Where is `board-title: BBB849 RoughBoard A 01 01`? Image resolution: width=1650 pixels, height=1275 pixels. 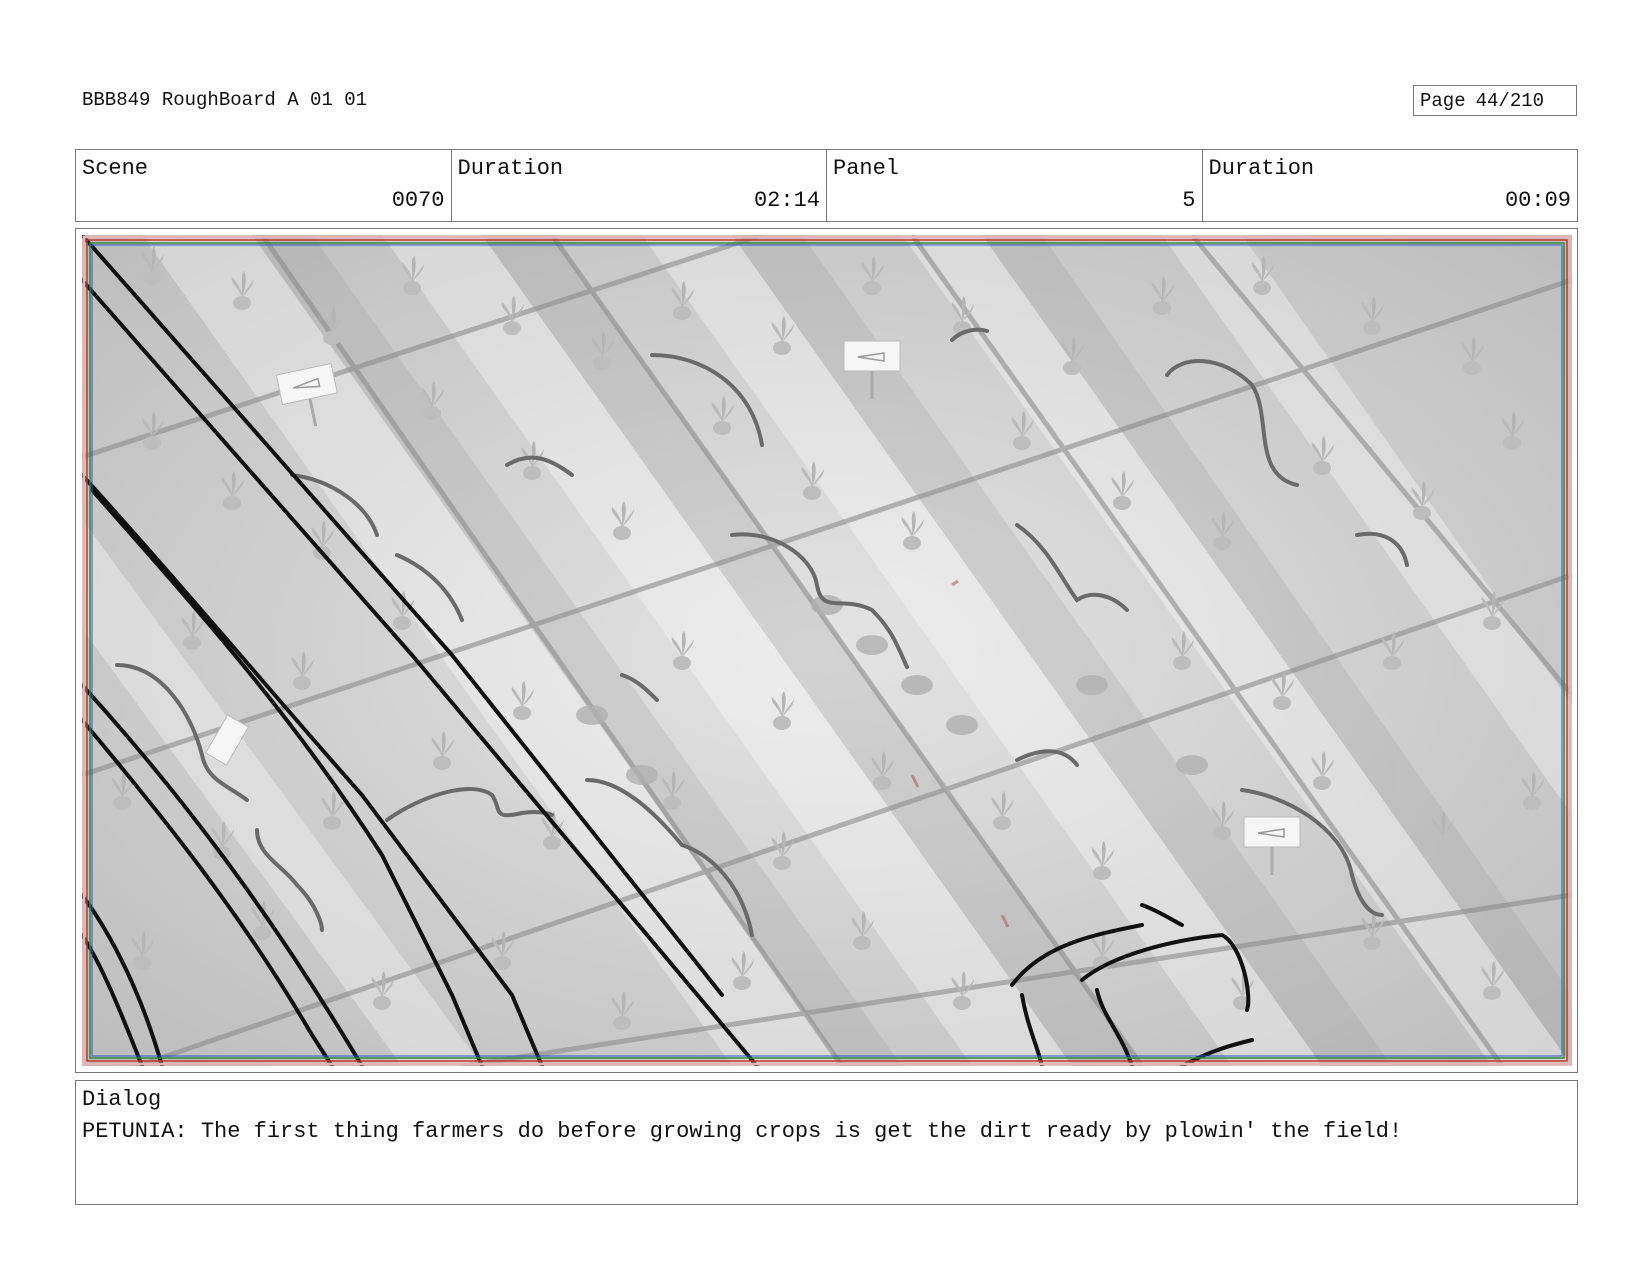
board-title: BBB849 RoughBoard A 01 01 is located at coordinates (225, 100).